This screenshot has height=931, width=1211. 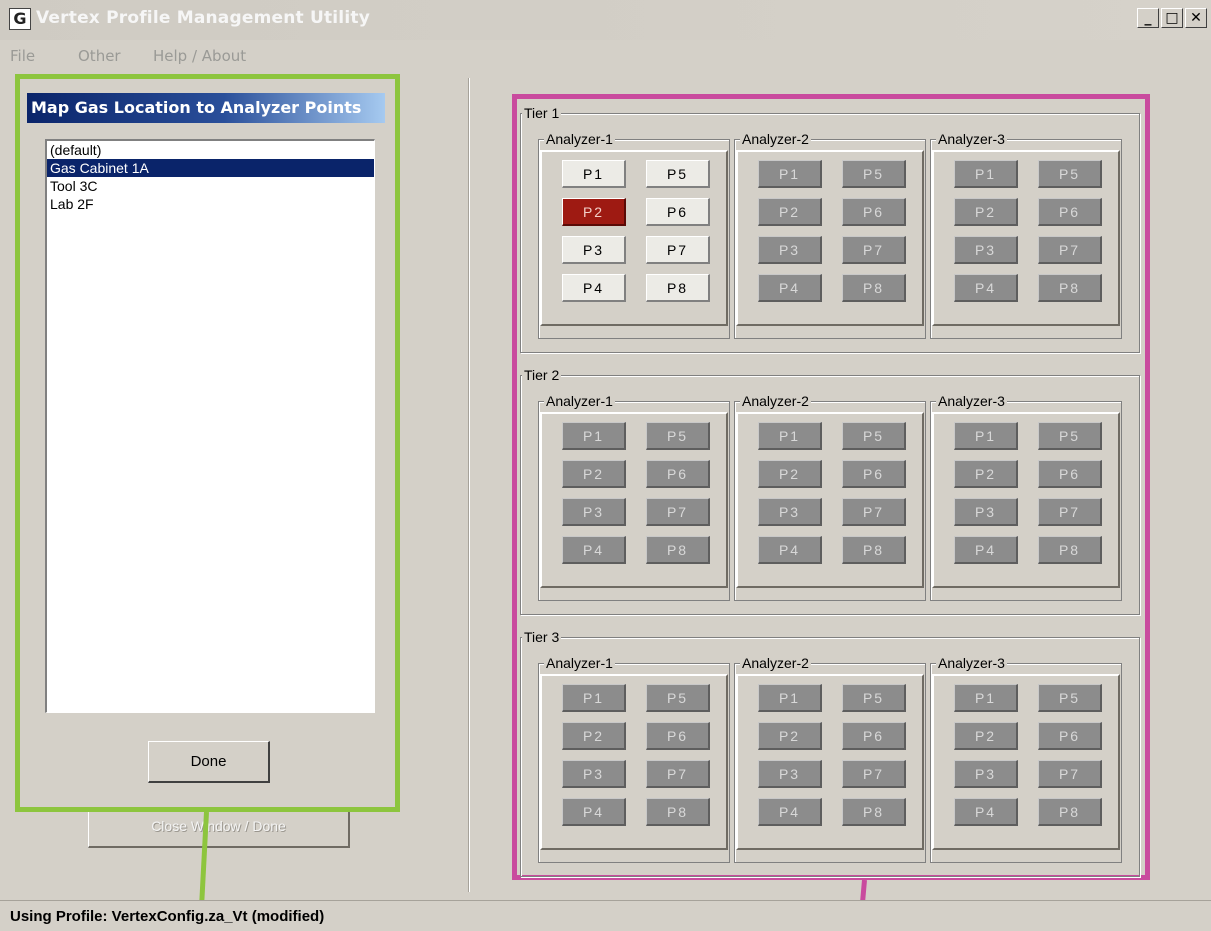 What do you see at coordinates (210, 186) in the screenshot?
I see `location-list-item: Tool 3C` at bounding box center [210, 186].